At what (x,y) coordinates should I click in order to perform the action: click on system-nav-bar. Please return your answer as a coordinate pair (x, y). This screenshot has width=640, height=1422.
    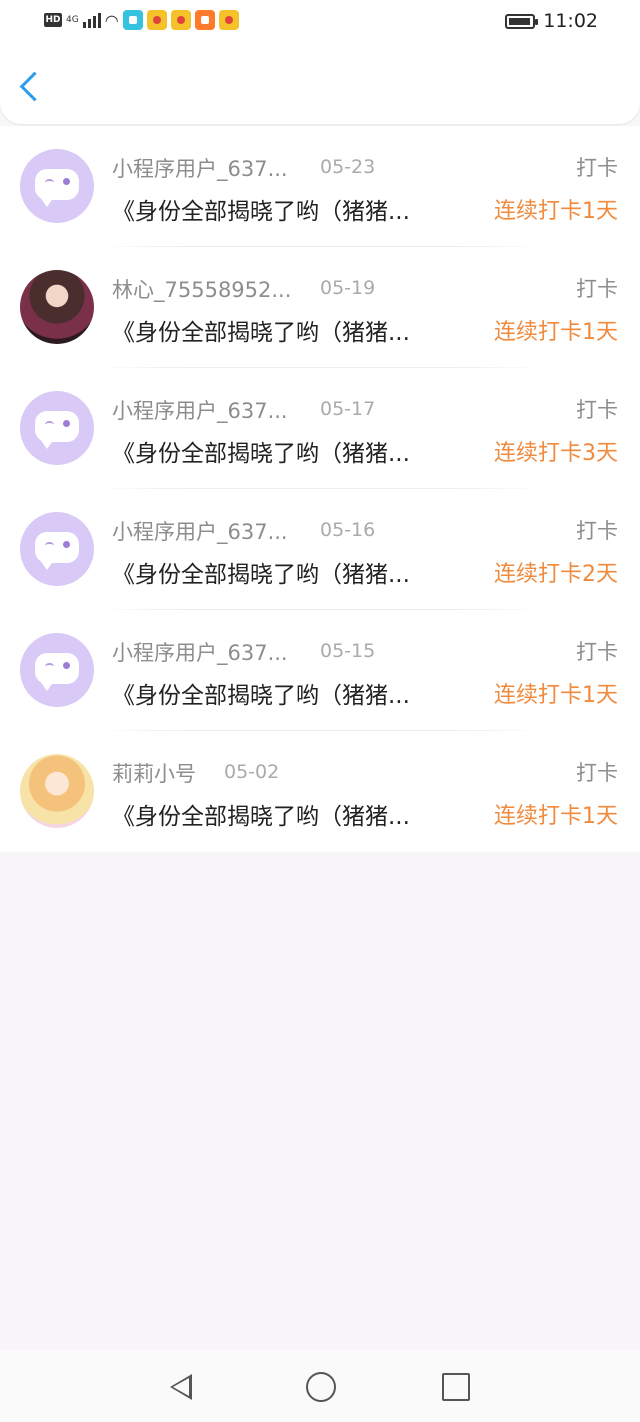
    Looking at the image, I should click on (320, 1386).